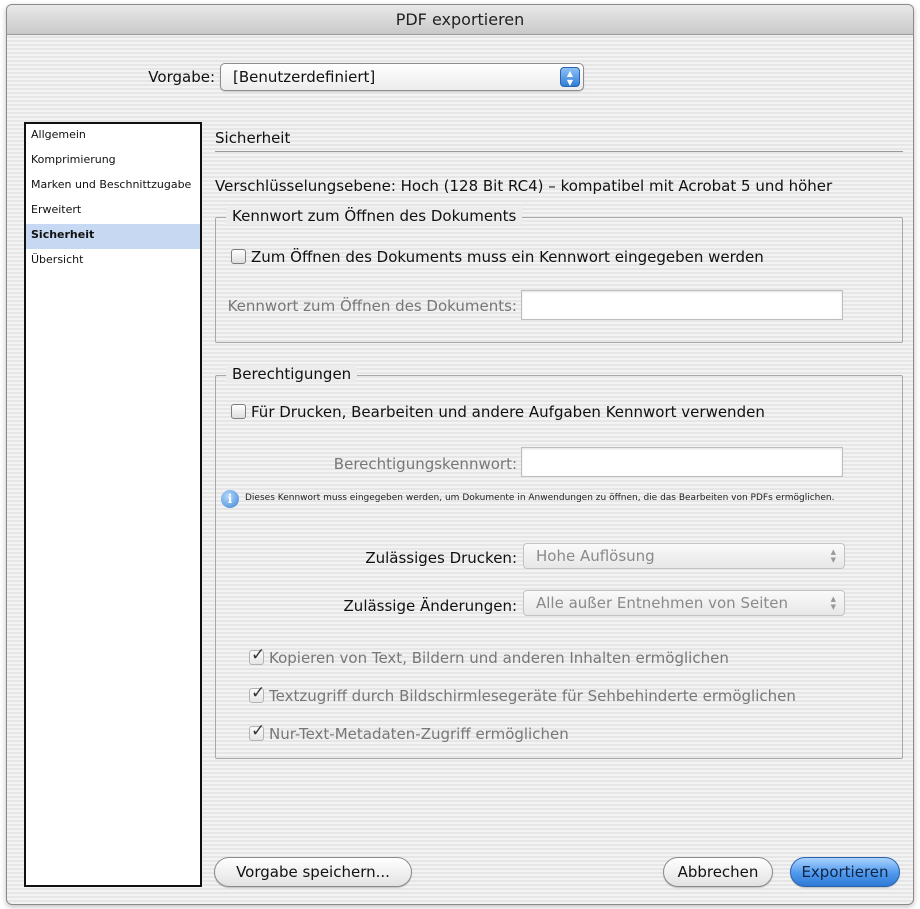 This screenshot has height=909, width=920. What do you see at coordinates (425, 464) in the screenshot?
I see `permissions-password-label: Berechtigungskennwort:` at bounding box center [425, 464].